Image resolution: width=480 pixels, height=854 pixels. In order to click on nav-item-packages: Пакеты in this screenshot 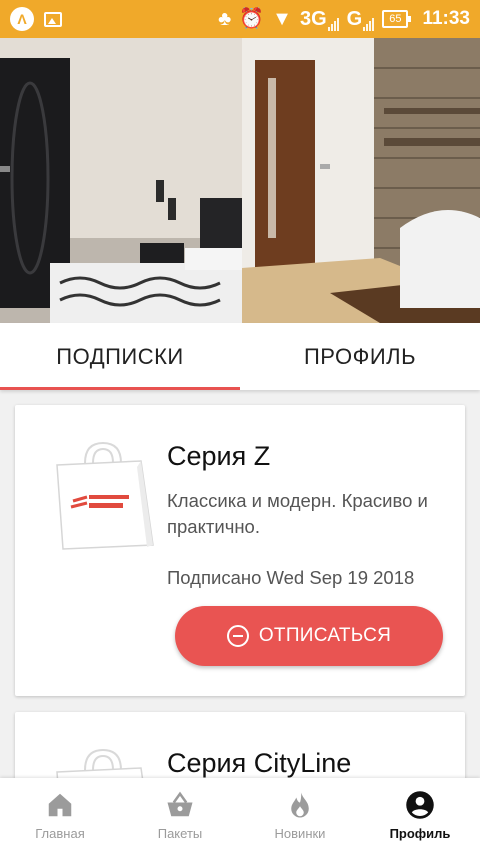, I will do `click(180, 816)`.